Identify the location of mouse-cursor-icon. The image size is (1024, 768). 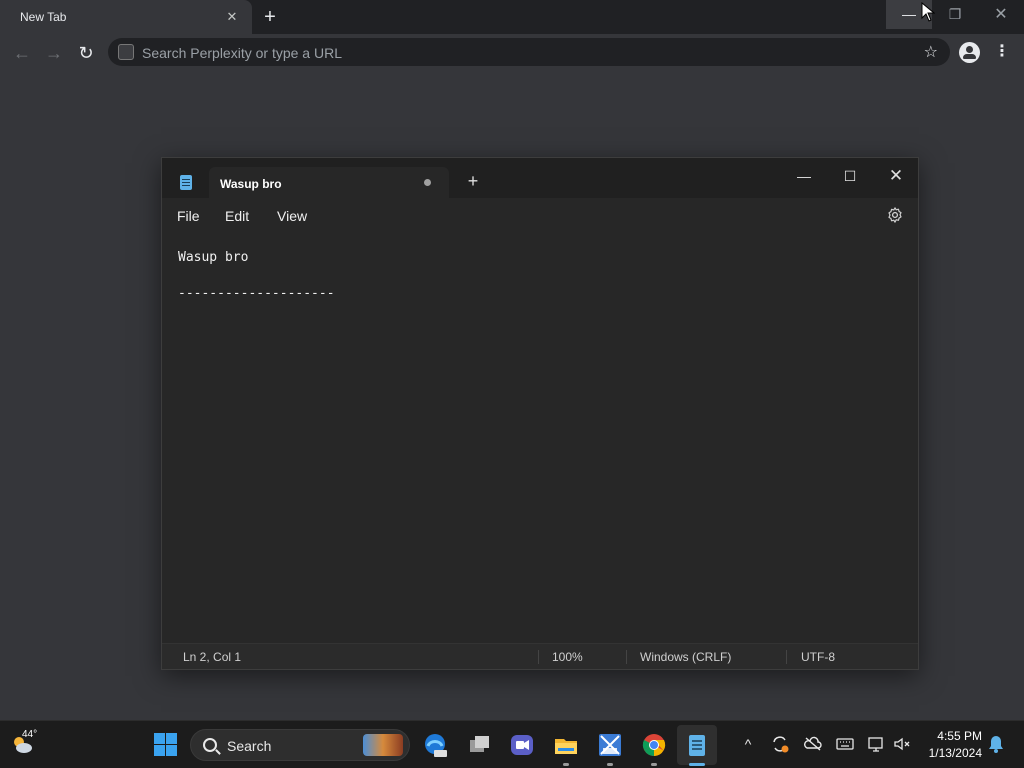
(928, 12).